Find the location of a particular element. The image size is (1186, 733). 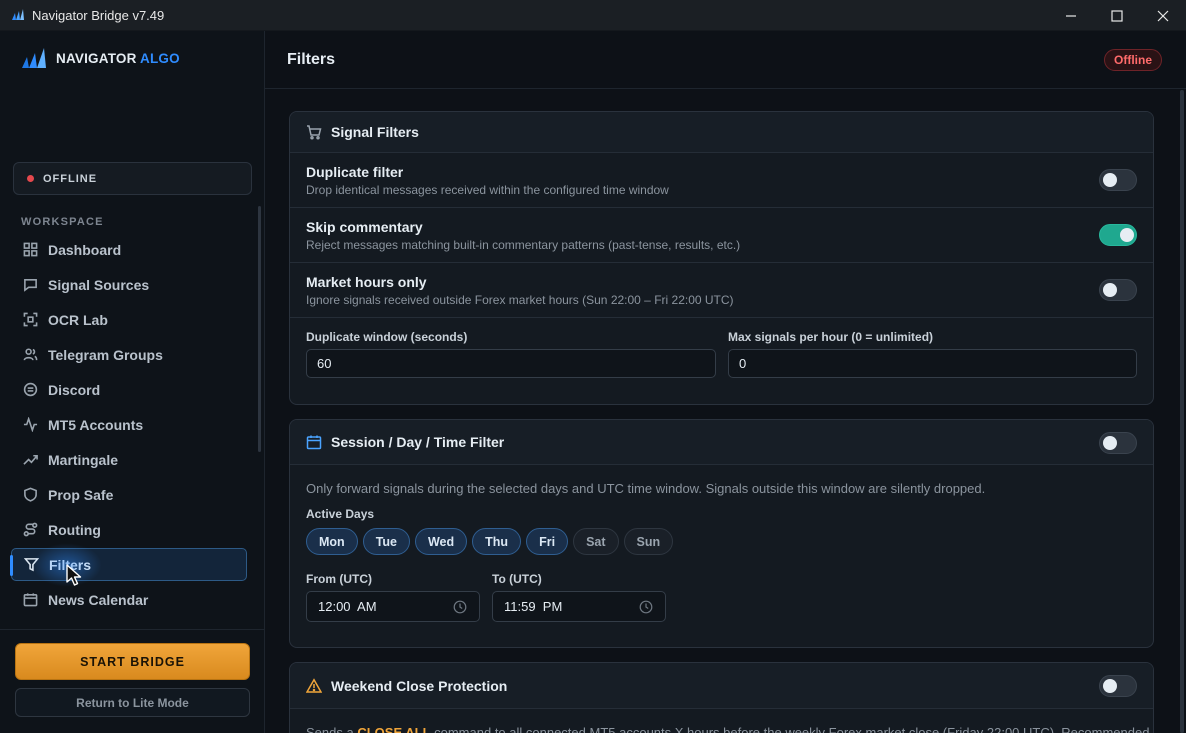

minimize-button is located at coordinates (1071, 15).